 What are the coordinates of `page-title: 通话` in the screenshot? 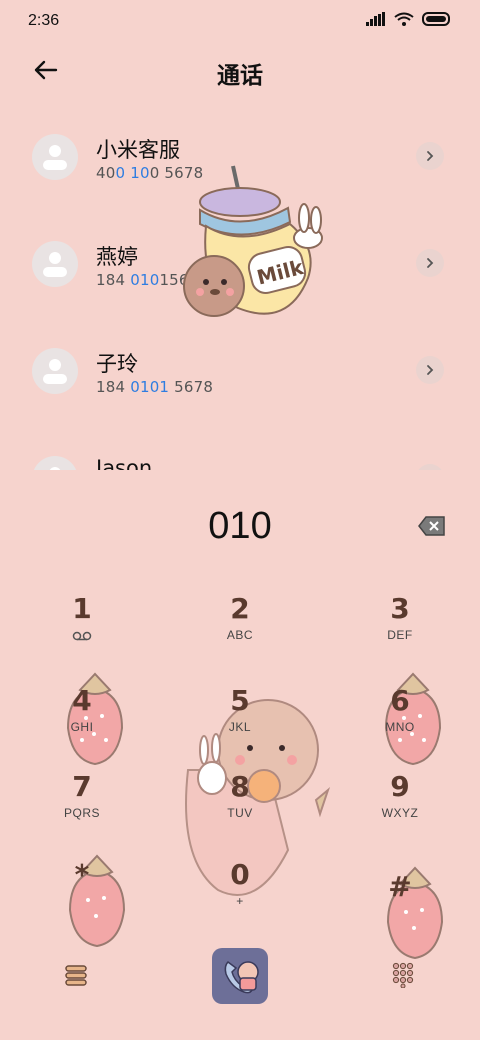 It's located at (240, 76).